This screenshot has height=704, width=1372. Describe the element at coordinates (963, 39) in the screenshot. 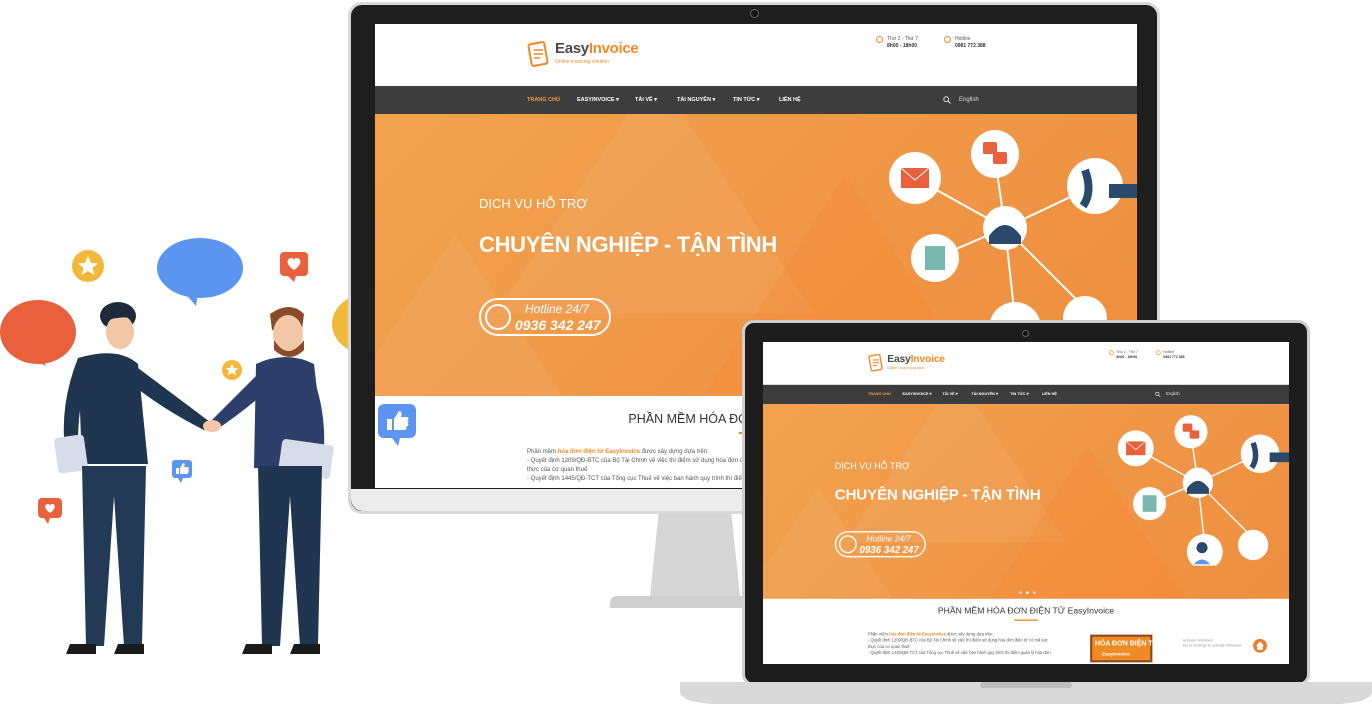

I see `hotline-label: Hotline` at that location.